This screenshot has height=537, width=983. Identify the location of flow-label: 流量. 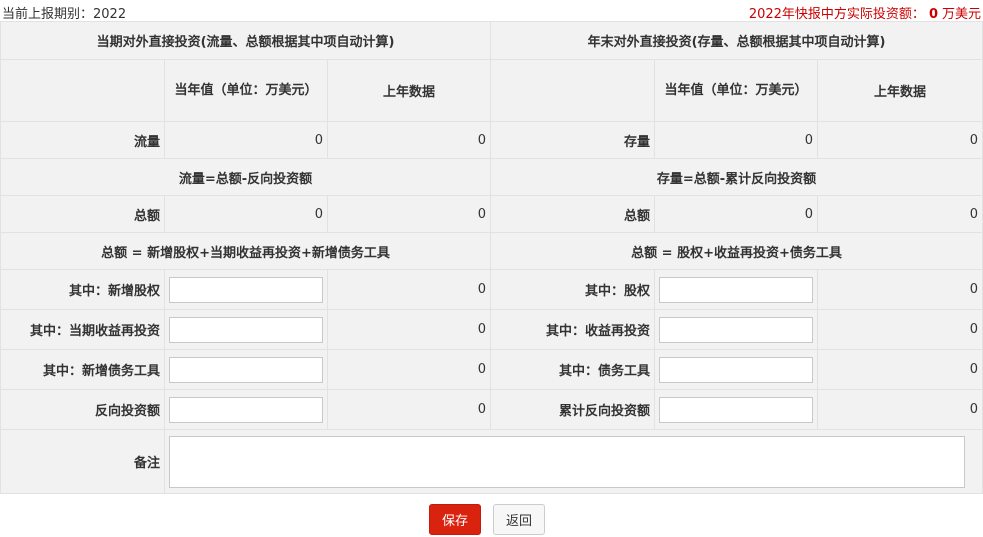
(82, 140).